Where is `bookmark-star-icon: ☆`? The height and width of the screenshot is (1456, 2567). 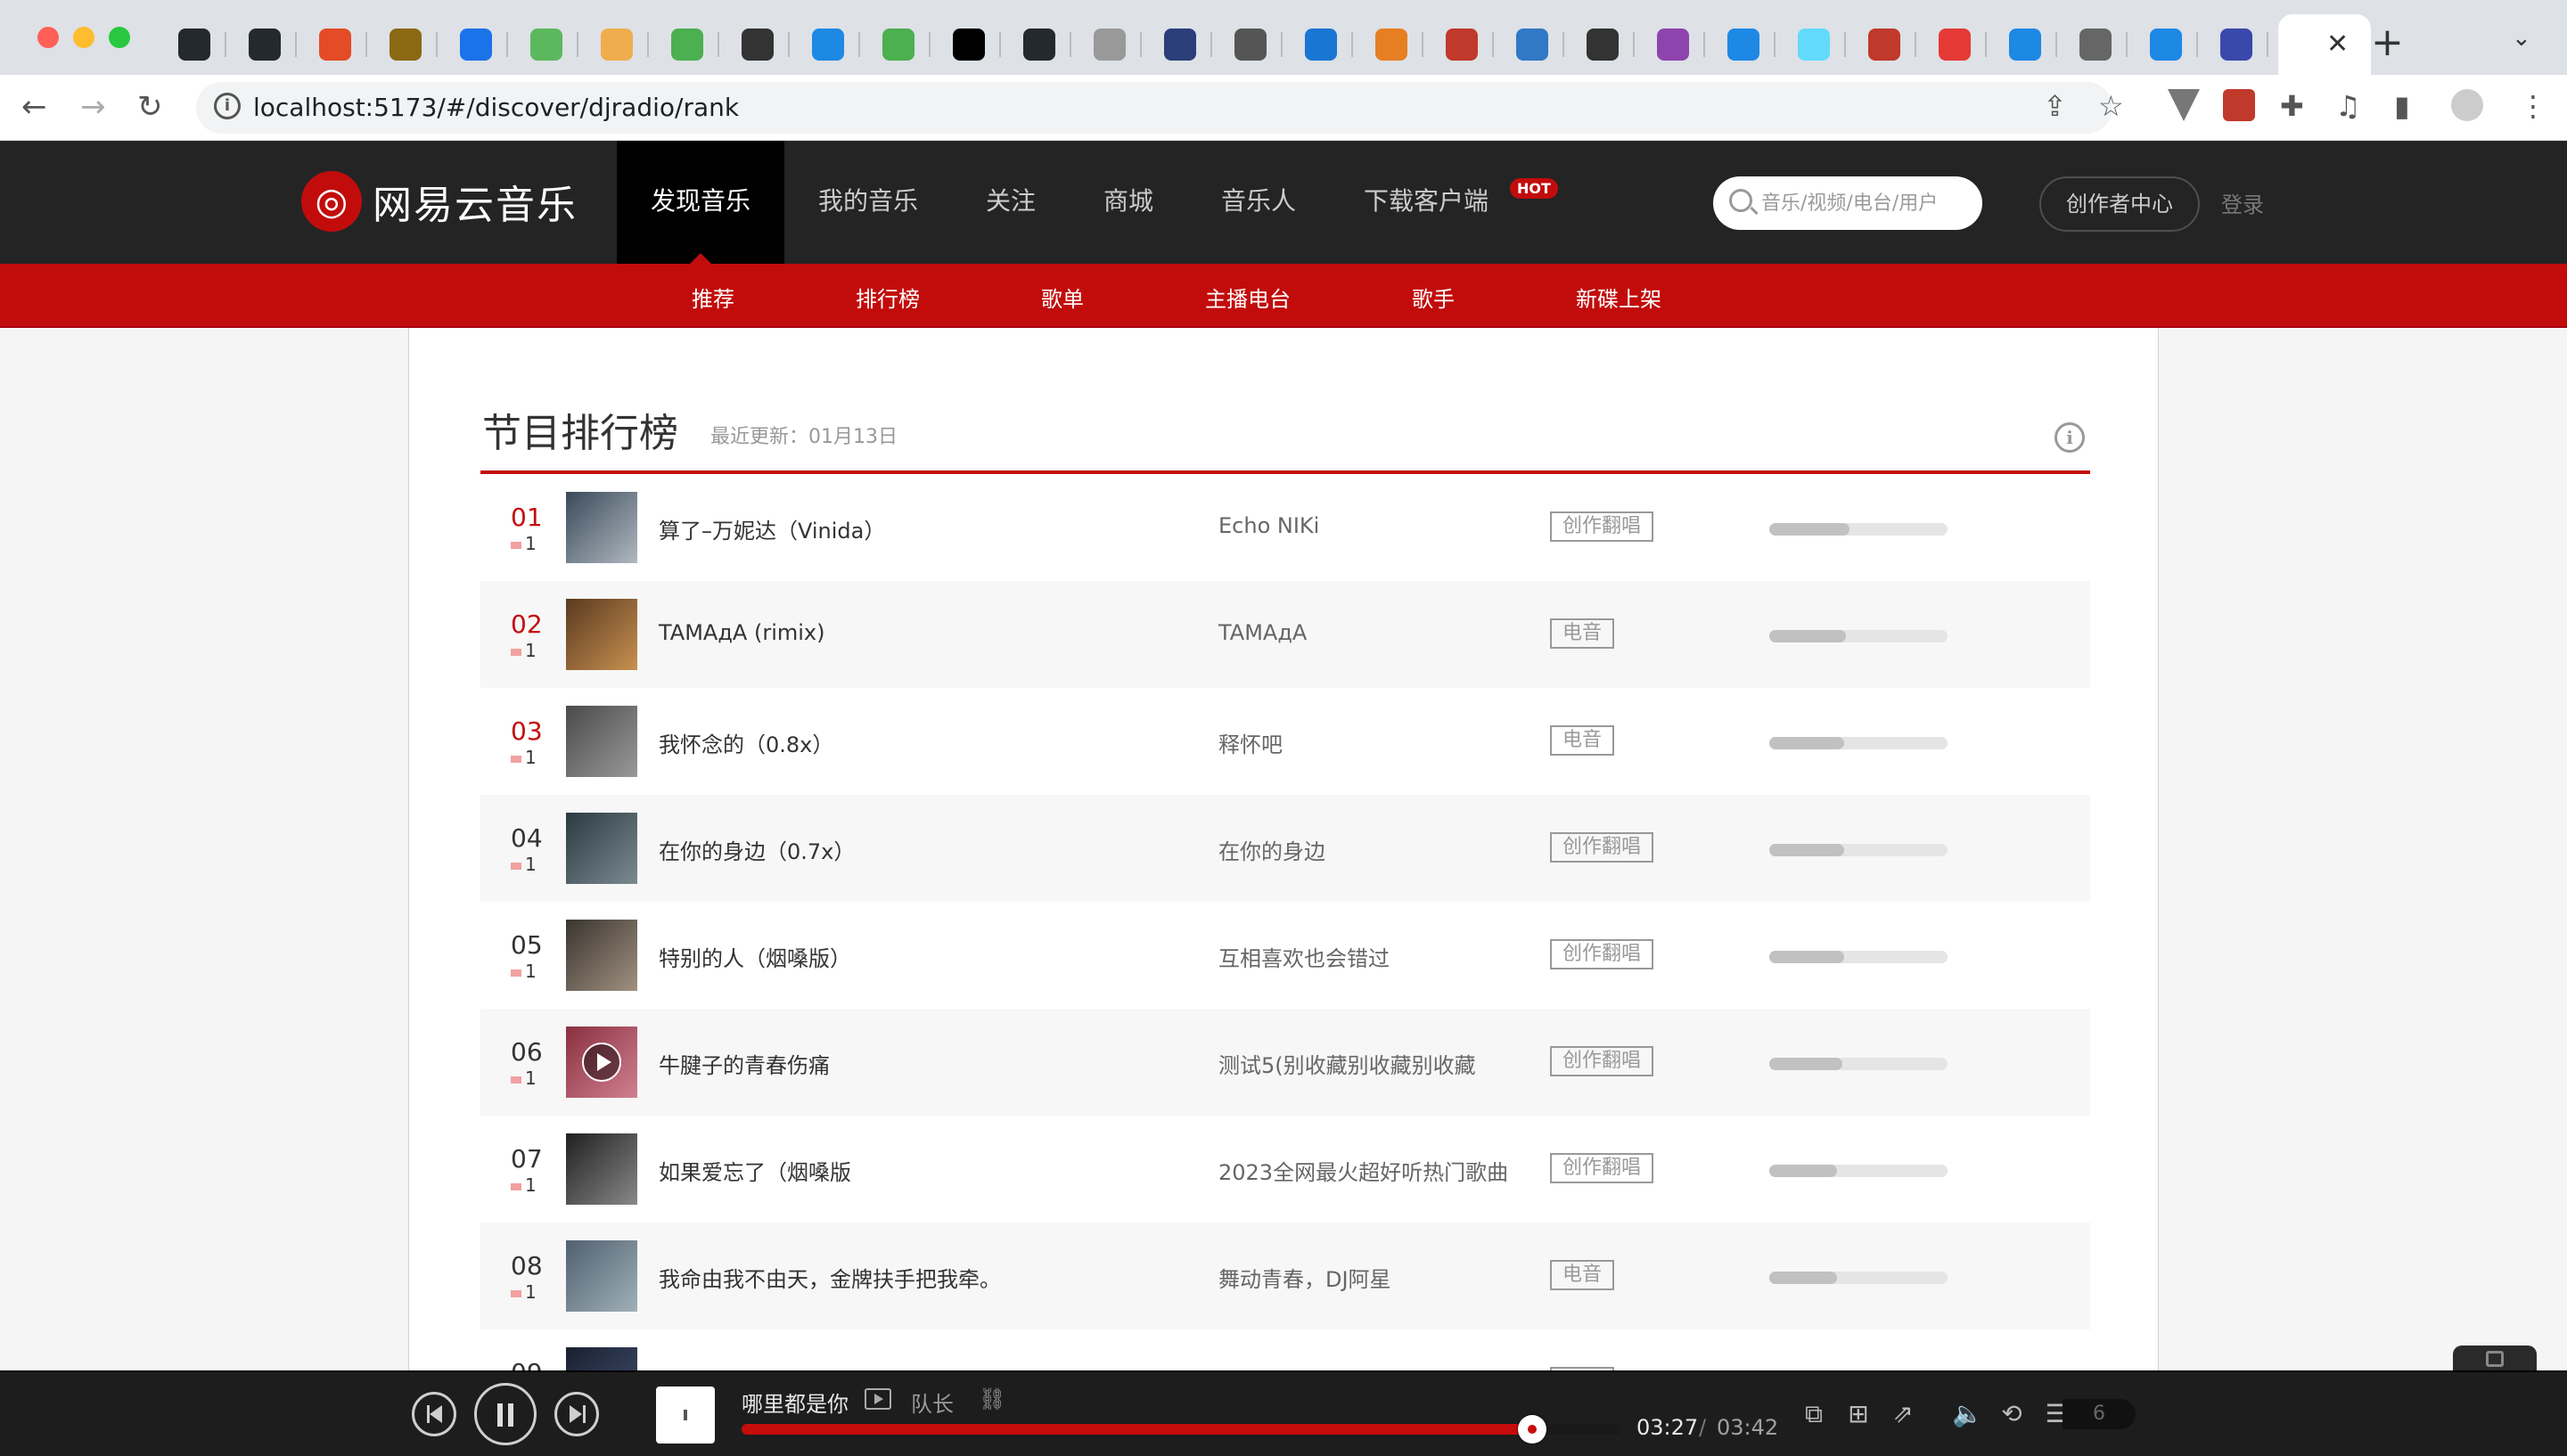
bookmark-star-icon: ☆ is located at coordinates (2111, 106).